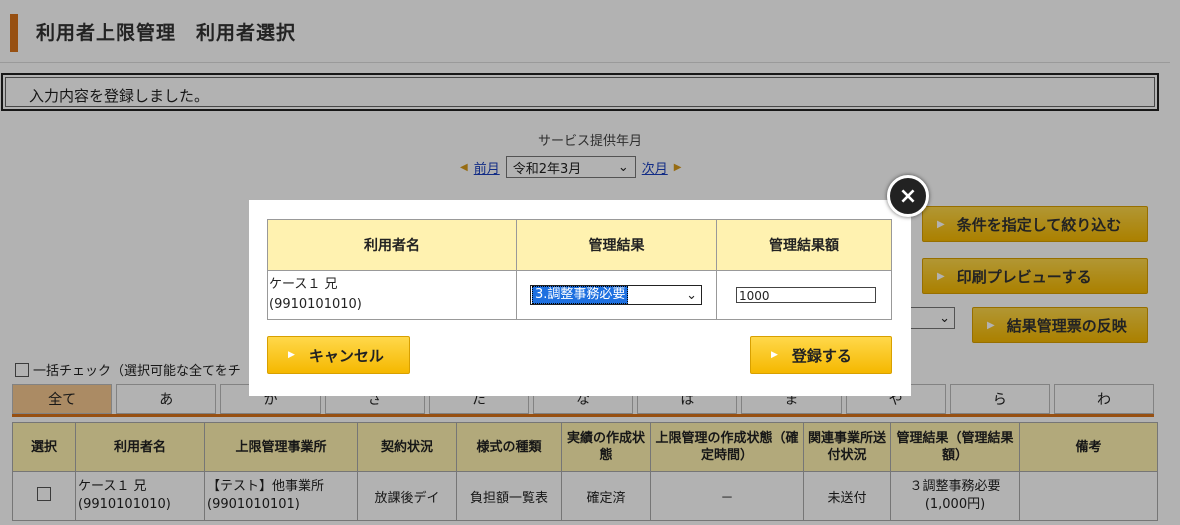 Image resolution: width=1180 pixels, height=525 pixels. I want to click on cancel-button-label: キャンセル, so click(346, 355).